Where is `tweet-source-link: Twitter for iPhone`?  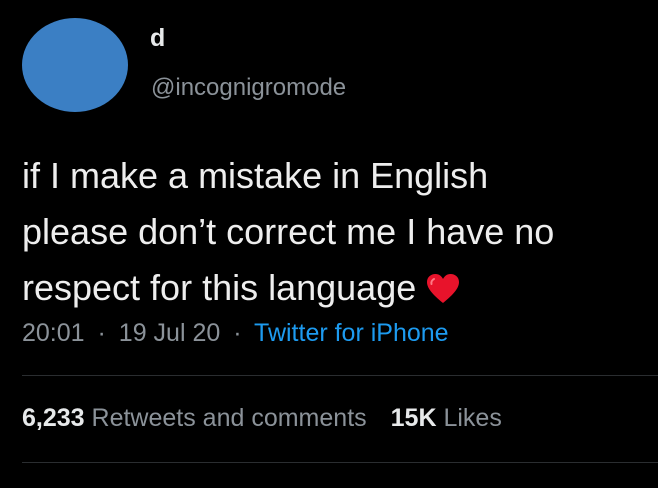
tweet-source-link: Twitter for iPhone is located at coordinates (351, 333).